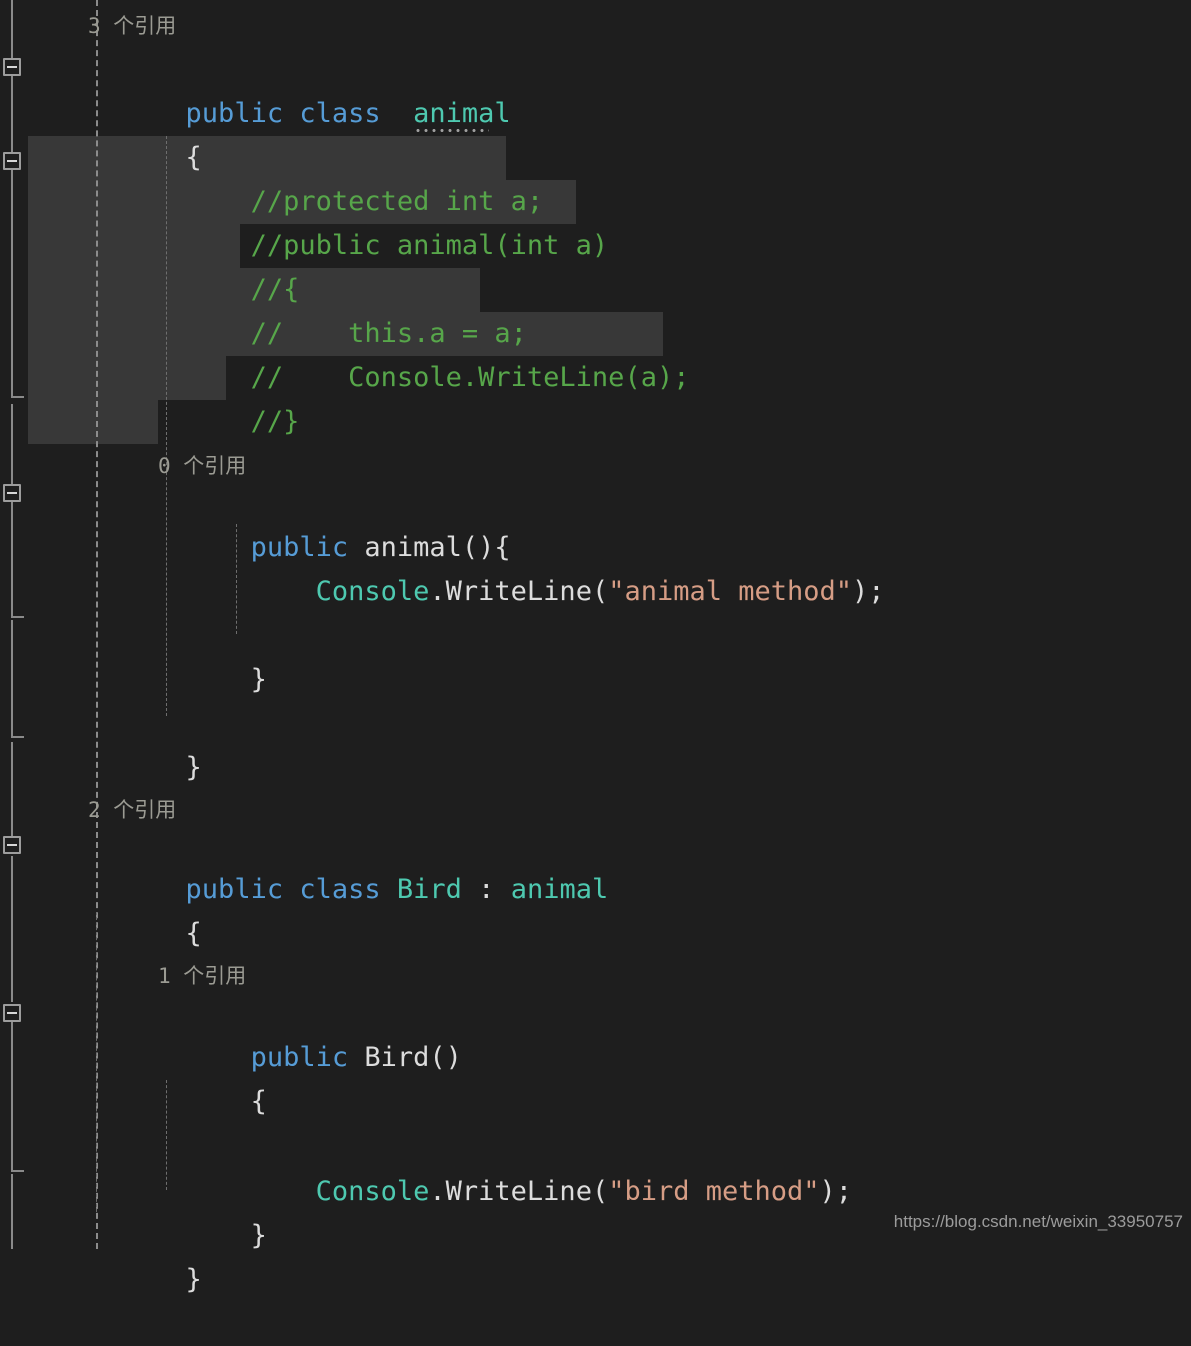 The image size is (1191, 1346). I want to click on token-type-animal-base: animal, so click(559, 889).